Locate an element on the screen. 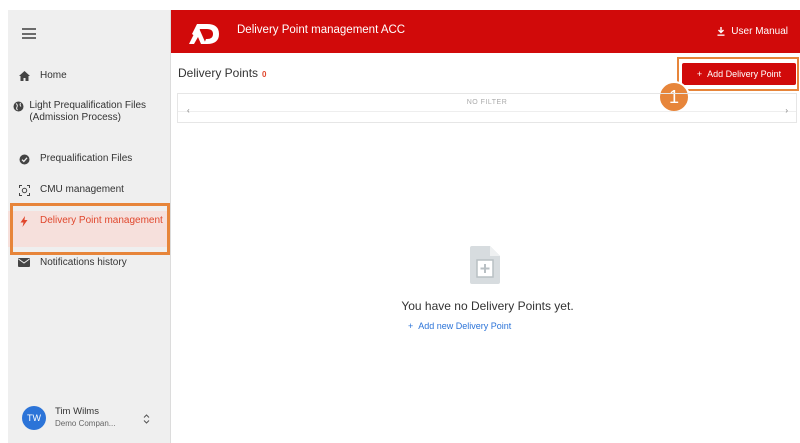 Image resolution: width=800 pixels, height=443 pixels. user-manual-link: User Manual is located at coordinates (752, 31).